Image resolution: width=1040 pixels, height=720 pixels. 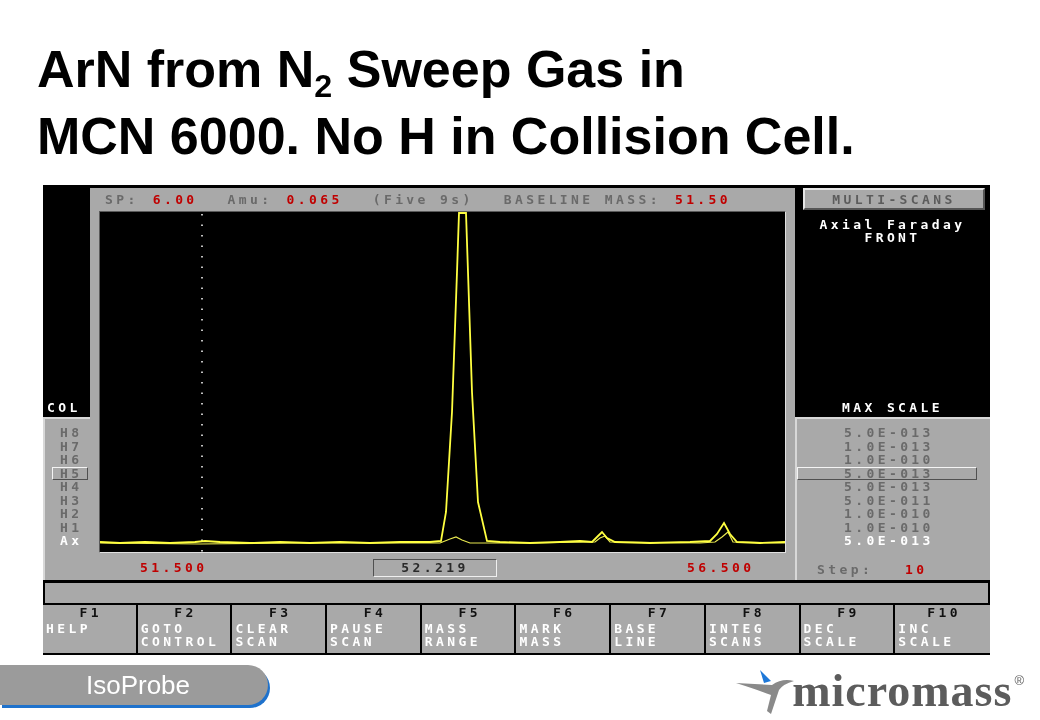 What do you see at coordinates (374, 629) in the screenshot?
I see `function-key: F4 PAUSE SCAN` at bounding box center [374, 629].